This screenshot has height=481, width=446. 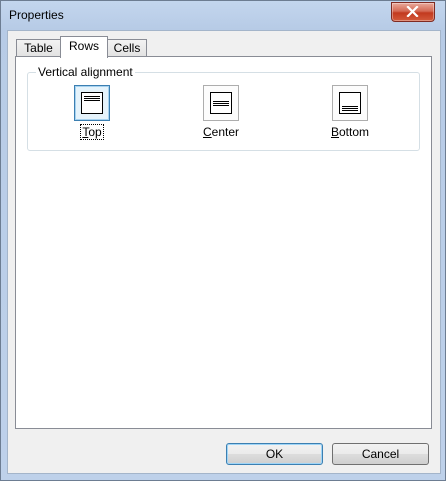 I want to click on tab-rows: Rows, so click(x=84, y=47).